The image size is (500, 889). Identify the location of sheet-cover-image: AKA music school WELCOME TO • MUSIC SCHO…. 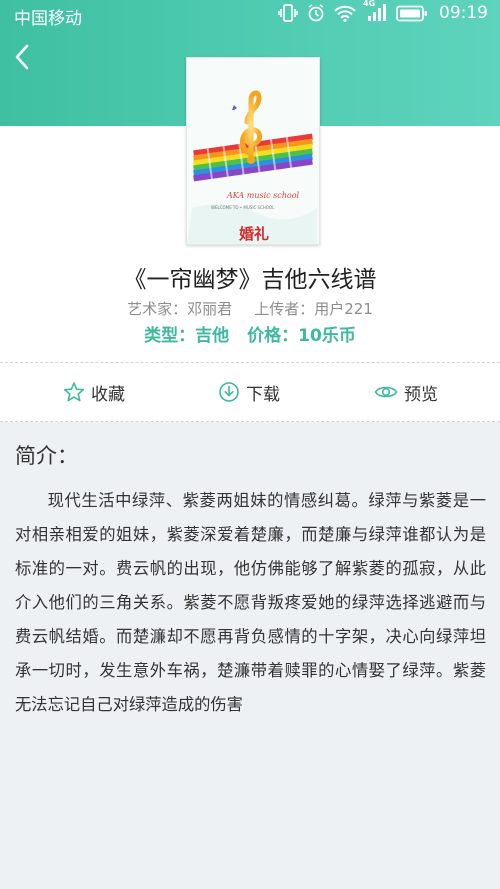
(253, 151).